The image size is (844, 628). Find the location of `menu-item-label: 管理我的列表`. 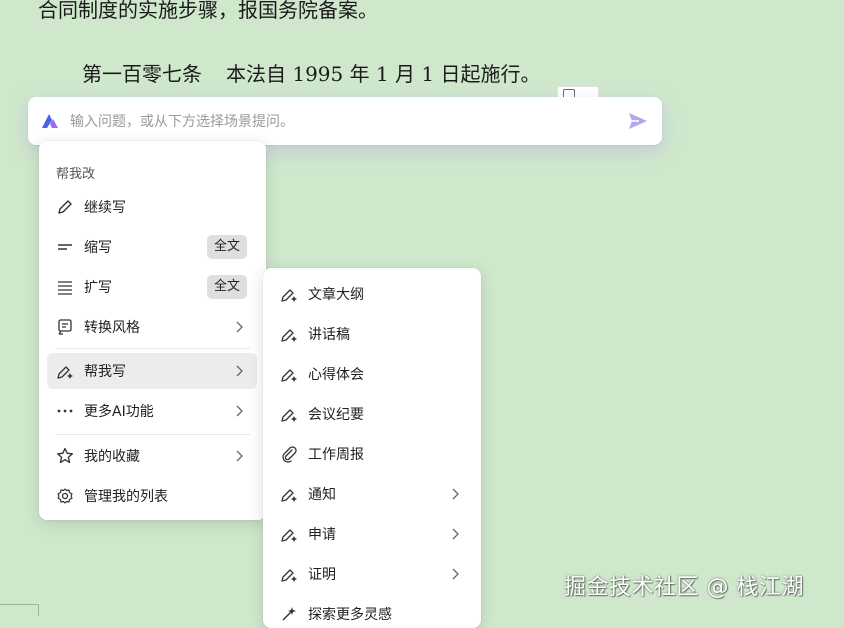

menu-item-label: 管理我的列表 is located at coordinates (126, 497).